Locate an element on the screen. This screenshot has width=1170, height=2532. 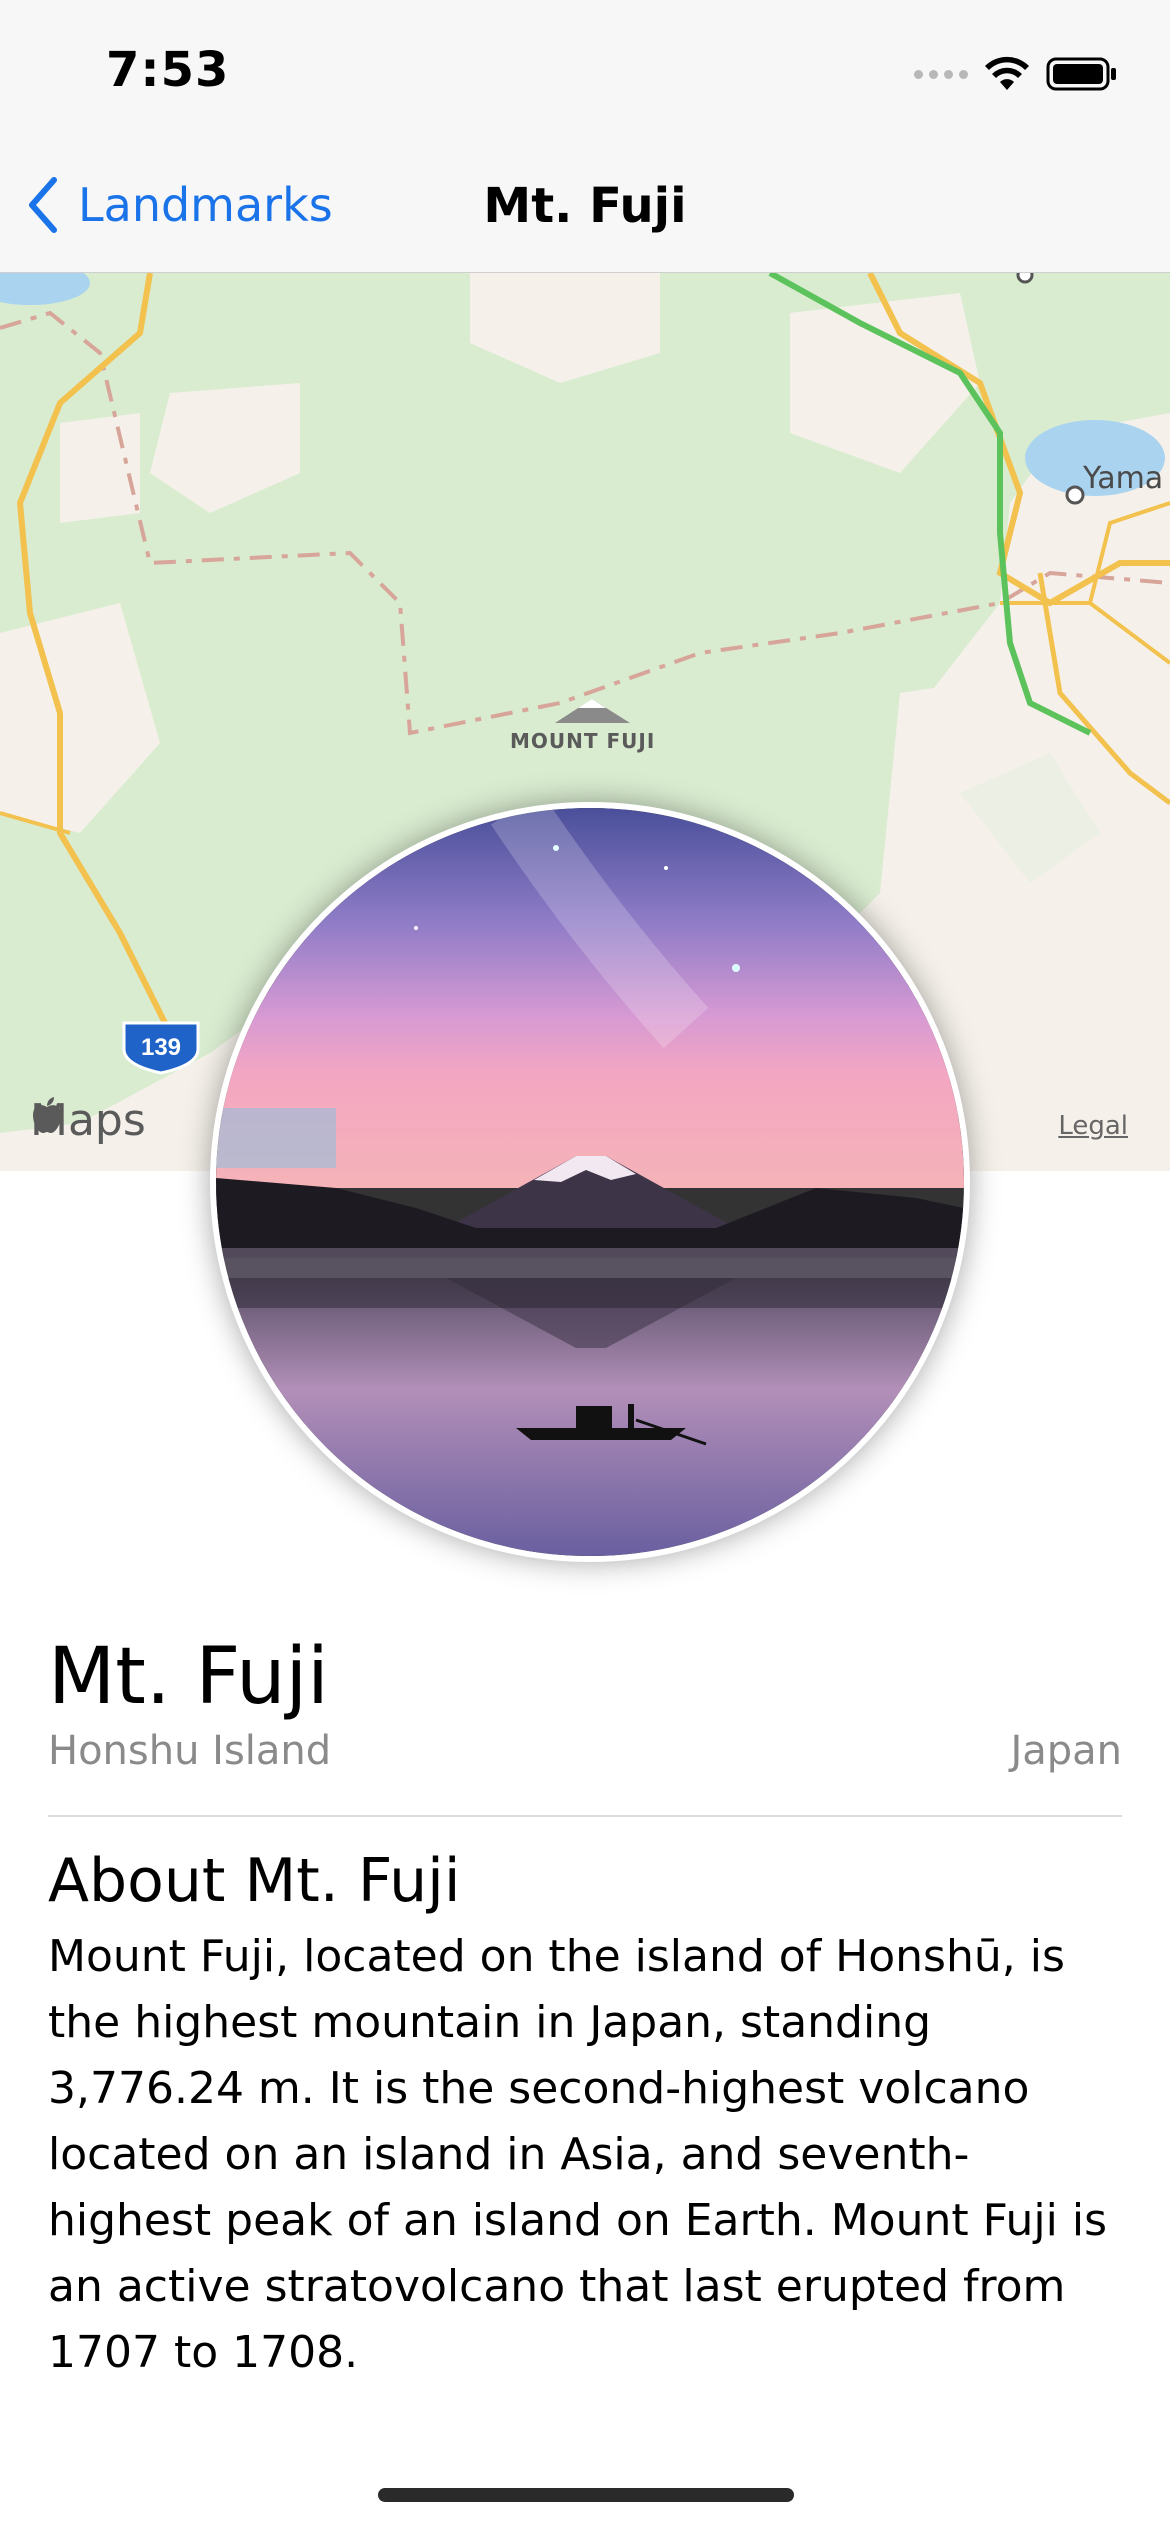
map-landmark-label: MOUNT FUJI is located at coordinates (583, 741).